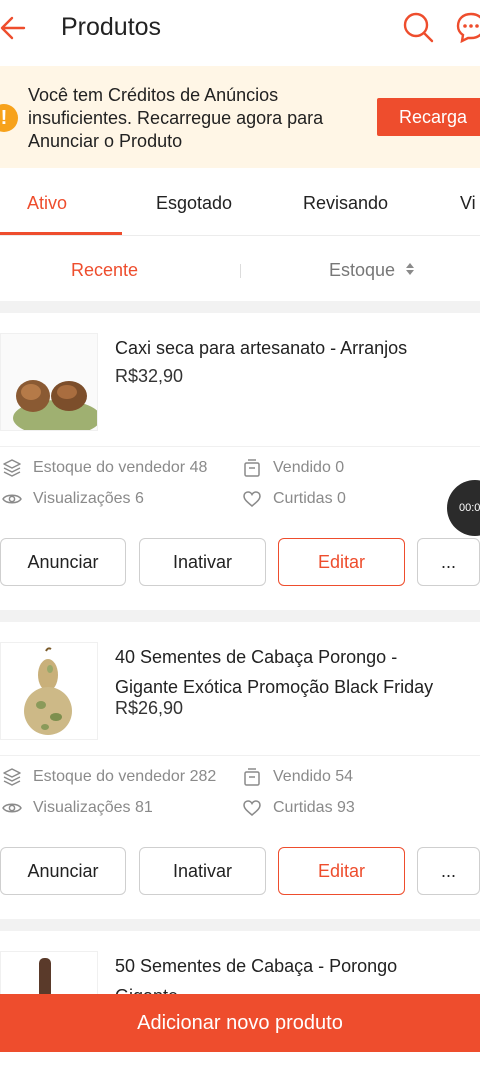 The height and width of the screenshot is (1066, 480). I want to click on search-icon, so click(418, 27).